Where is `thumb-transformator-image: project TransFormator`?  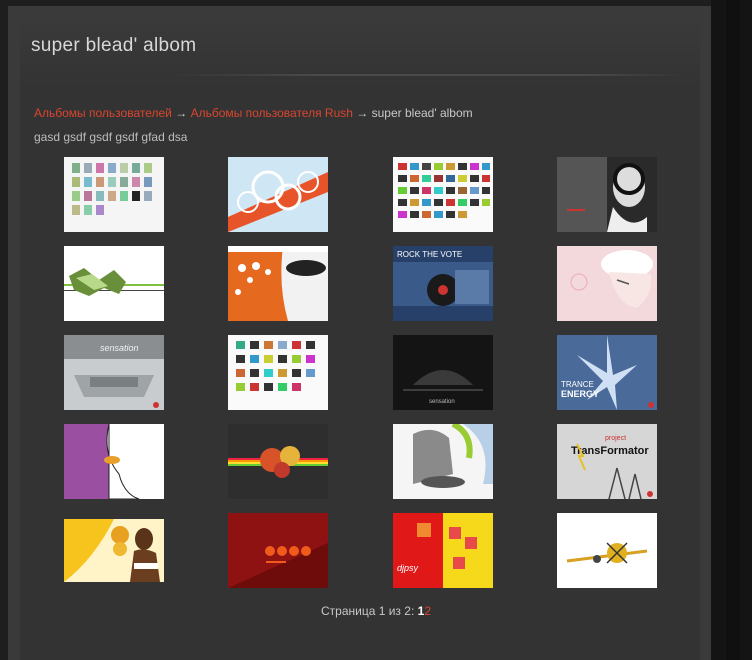 thumb-transformator-image: project TransFormator is located at coordinates (607, 461).